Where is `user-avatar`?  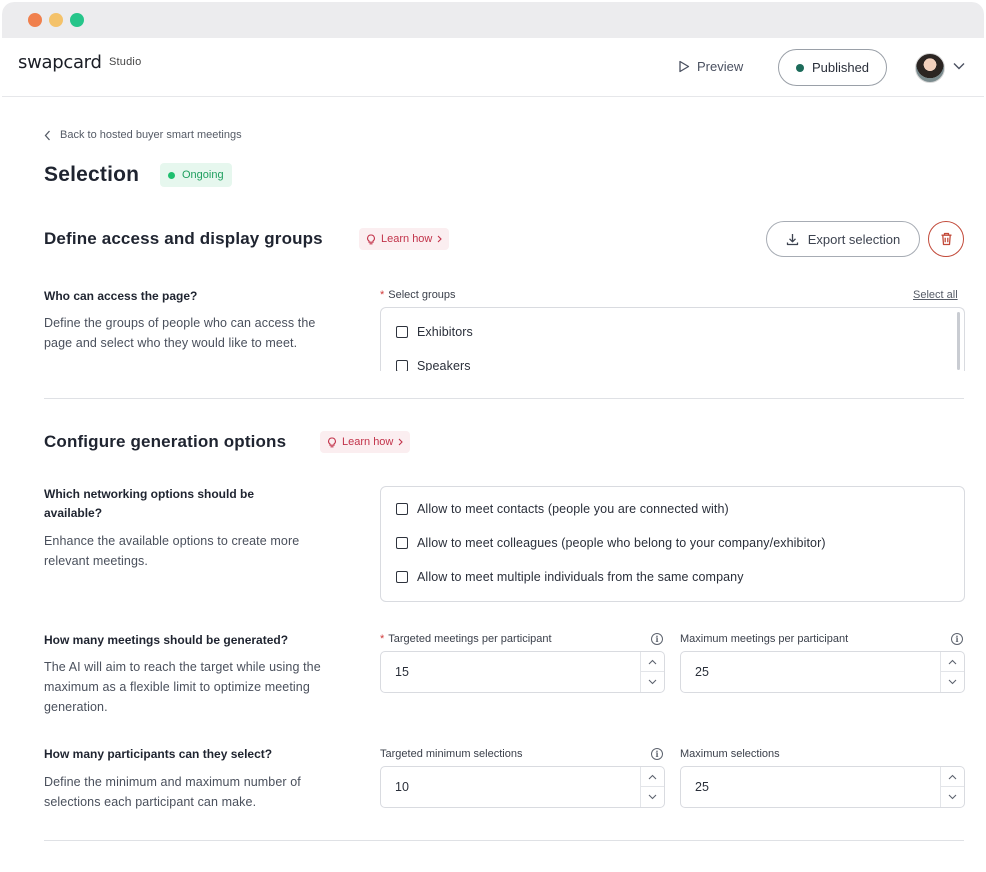
user-avatar is located at coordinates (930, 68).